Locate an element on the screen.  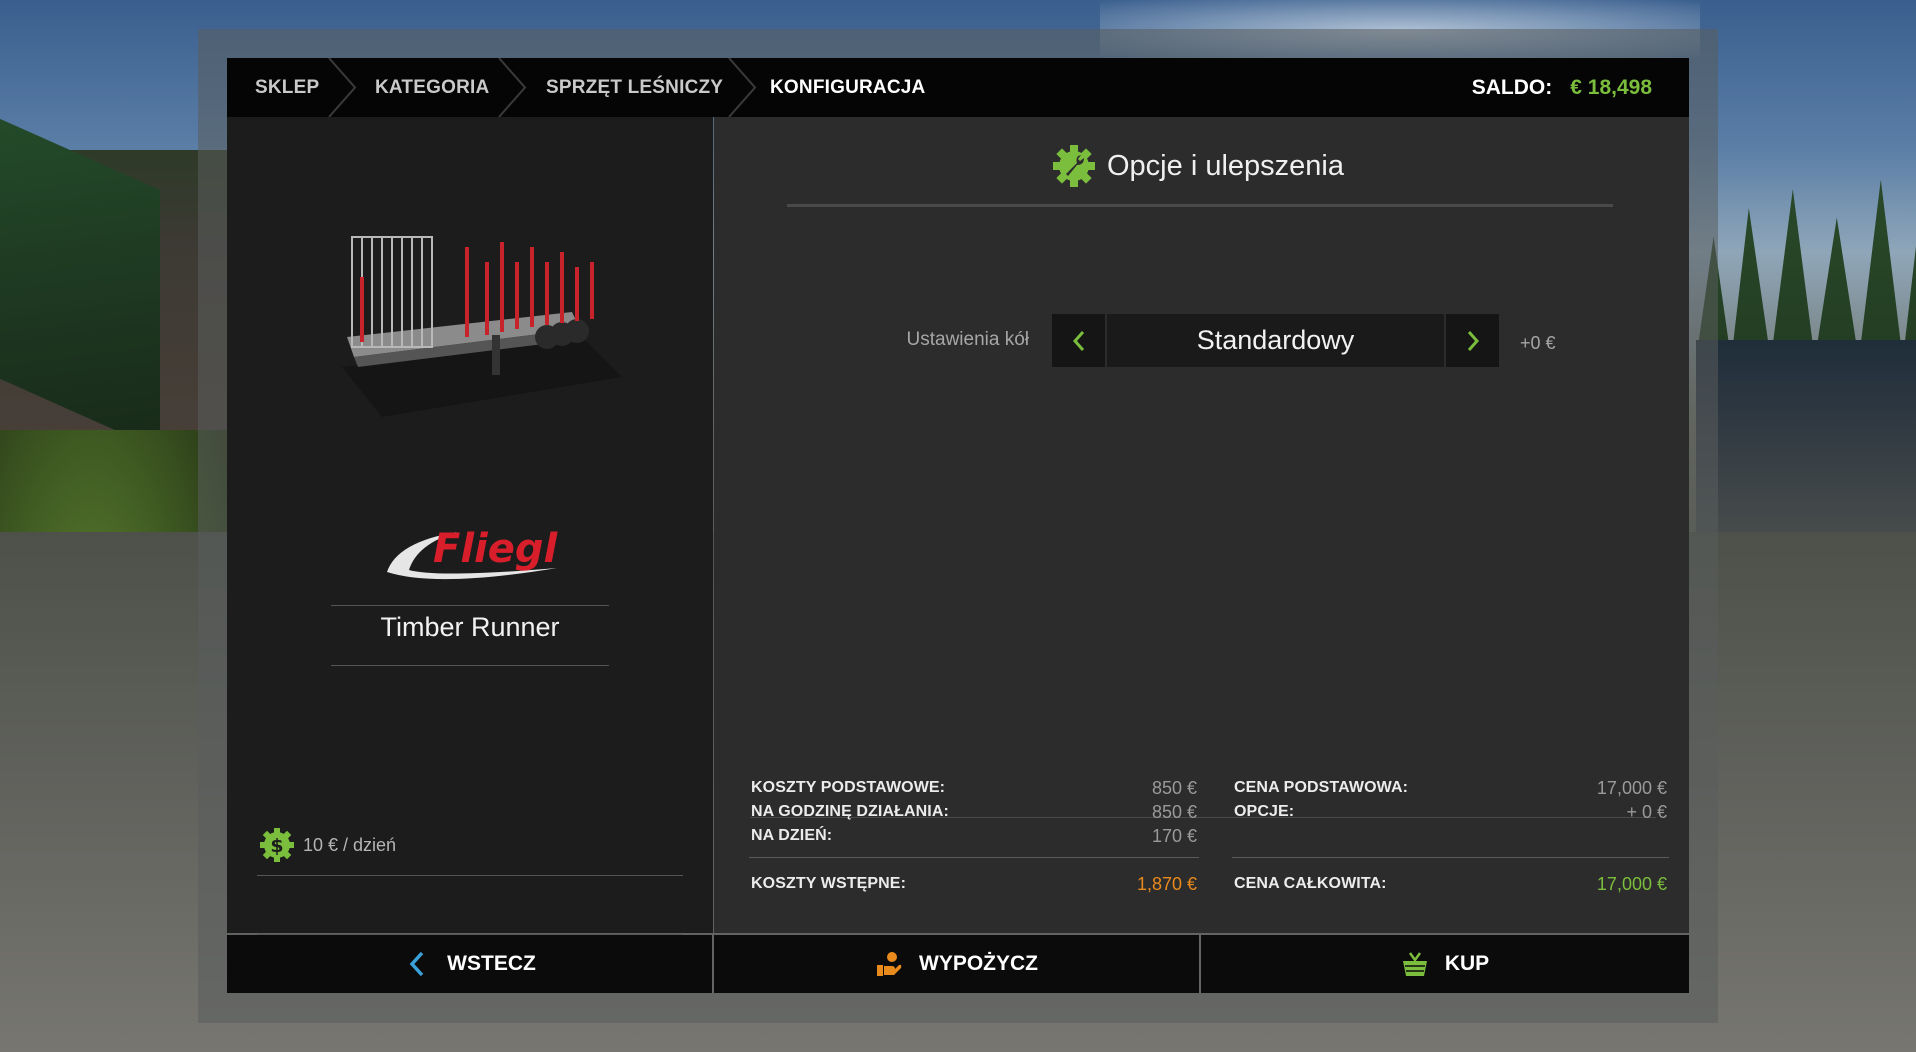
per-day-label: NA DZIEŃ: is located at coordinates (792, 835).